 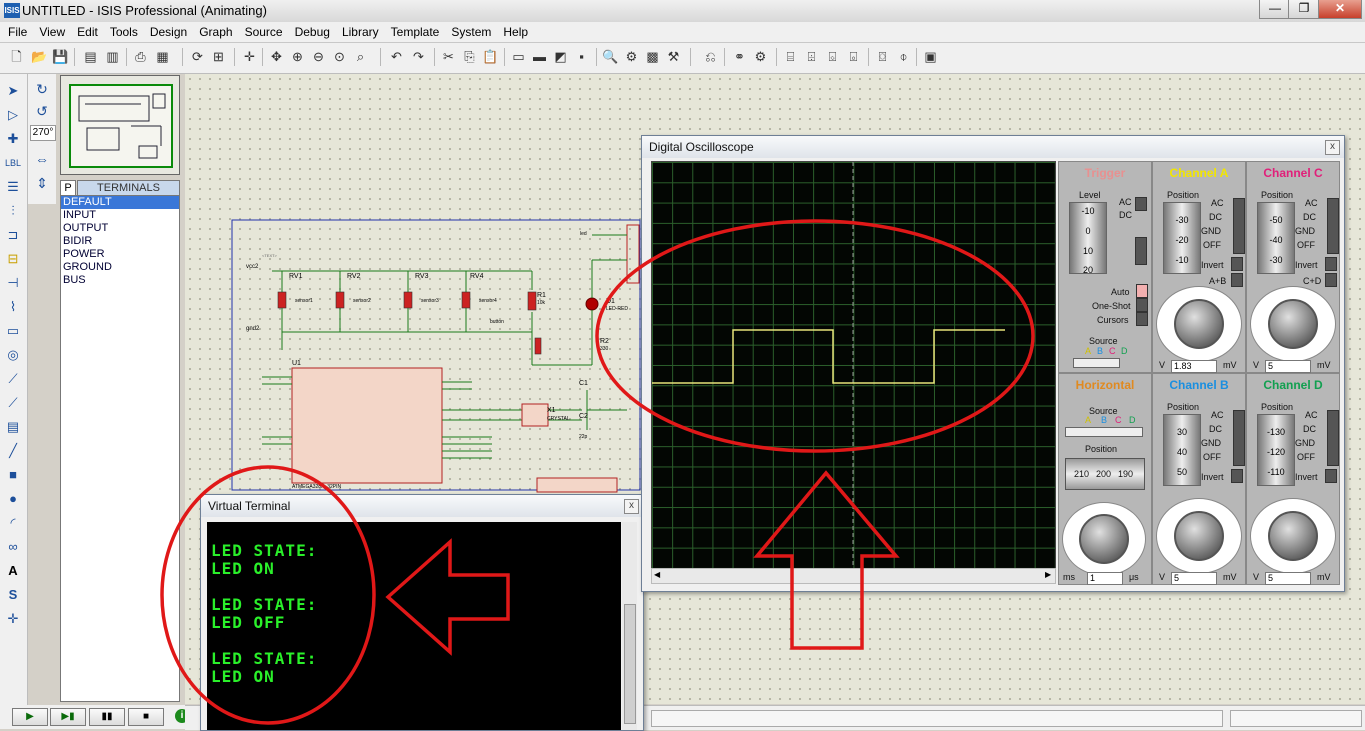 I want to click on subcircuit-icon: ⊐, so click(x=13, y=235).